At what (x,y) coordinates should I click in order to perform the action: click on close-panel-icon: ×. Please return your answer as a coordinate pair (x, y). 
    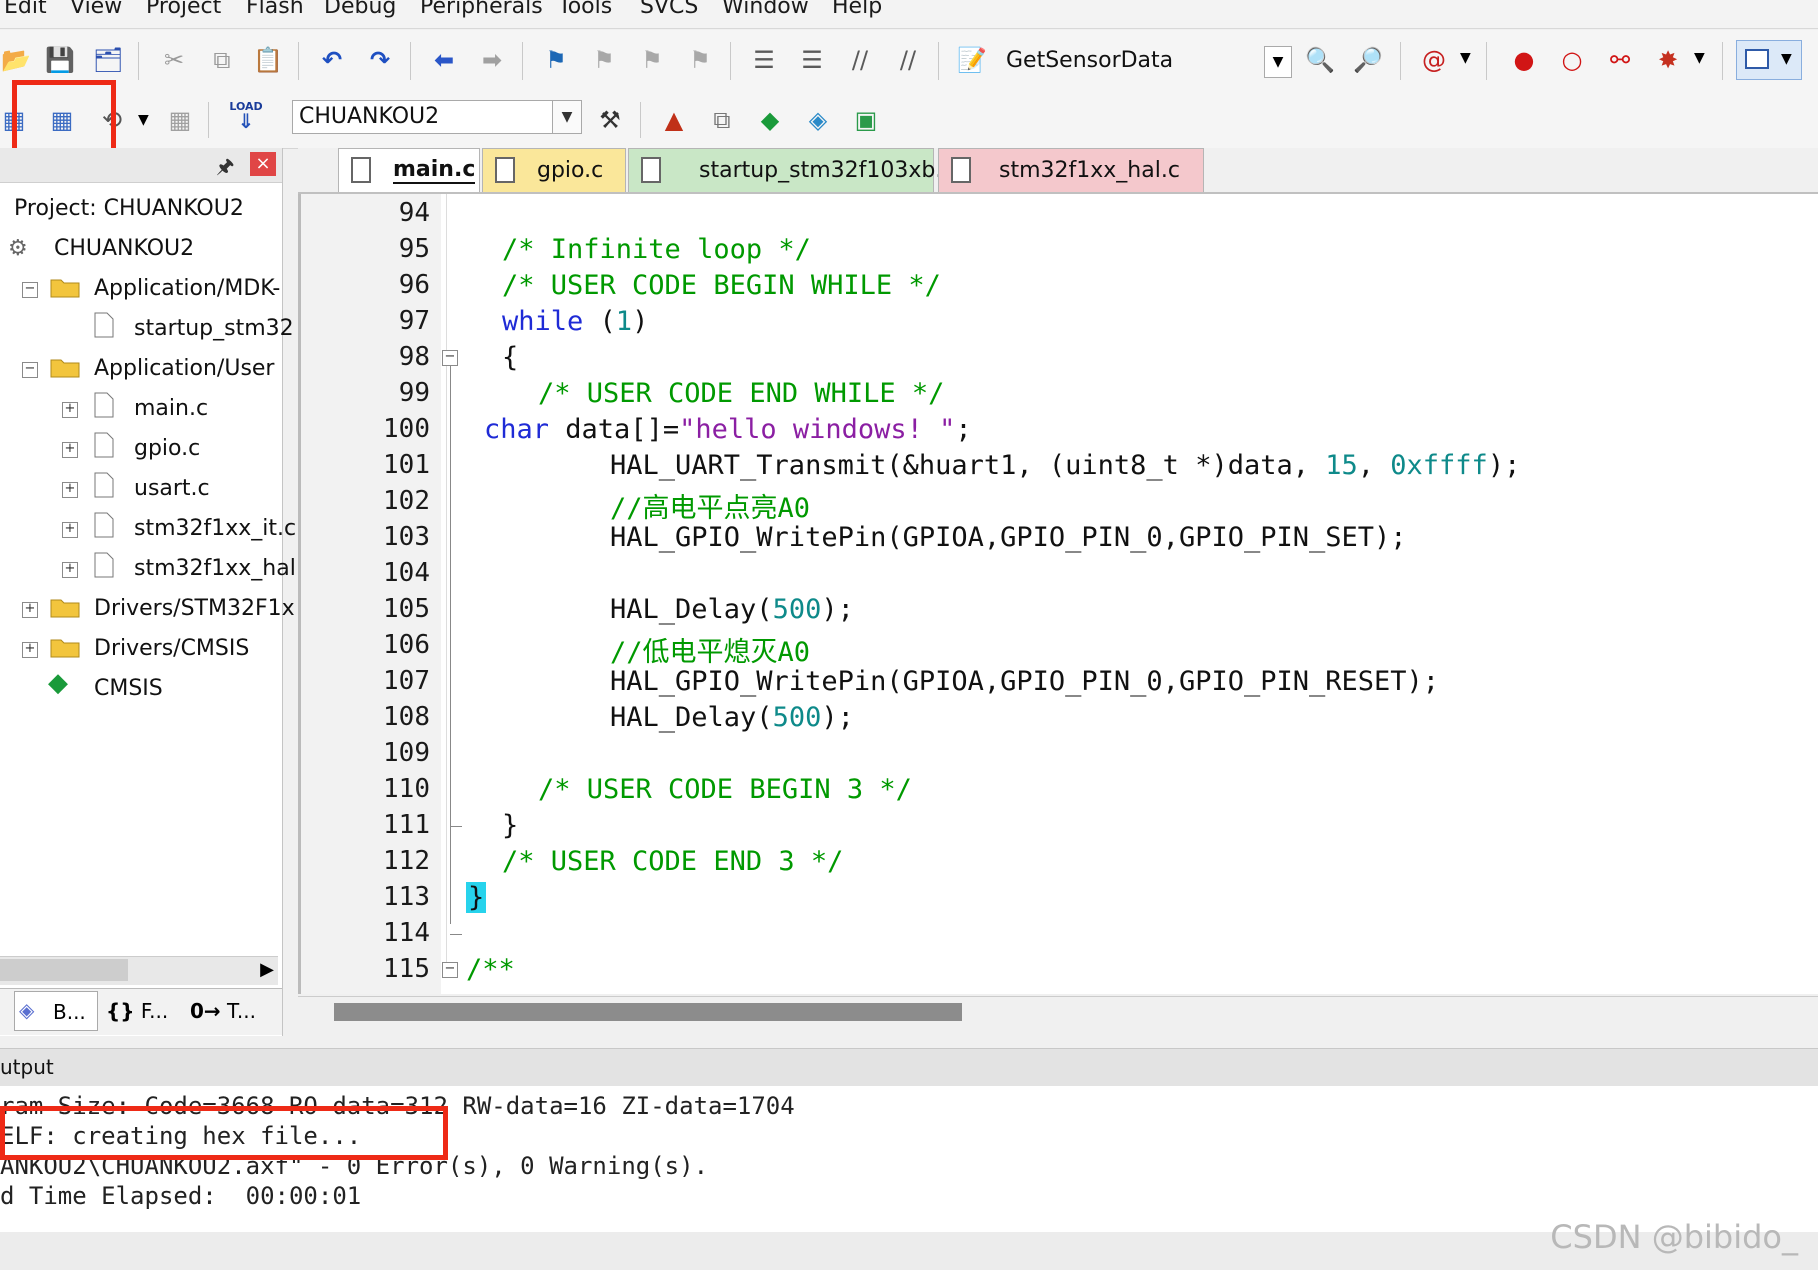
    Looking at the image, I should click on (263, 164).